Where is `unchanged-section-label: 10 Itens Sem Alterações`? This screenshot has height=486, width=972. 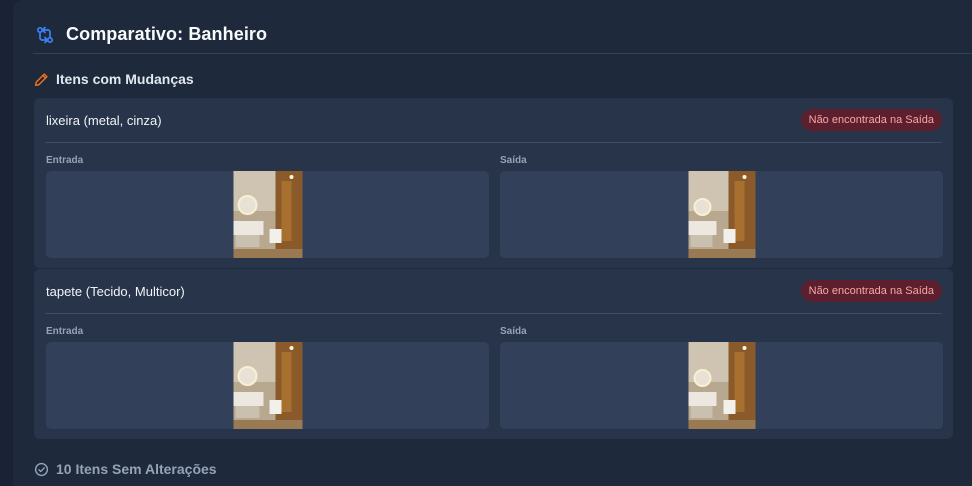 unchanged-section-label: 10 Itens Sem Alterações is located at coordinates (136, 469).